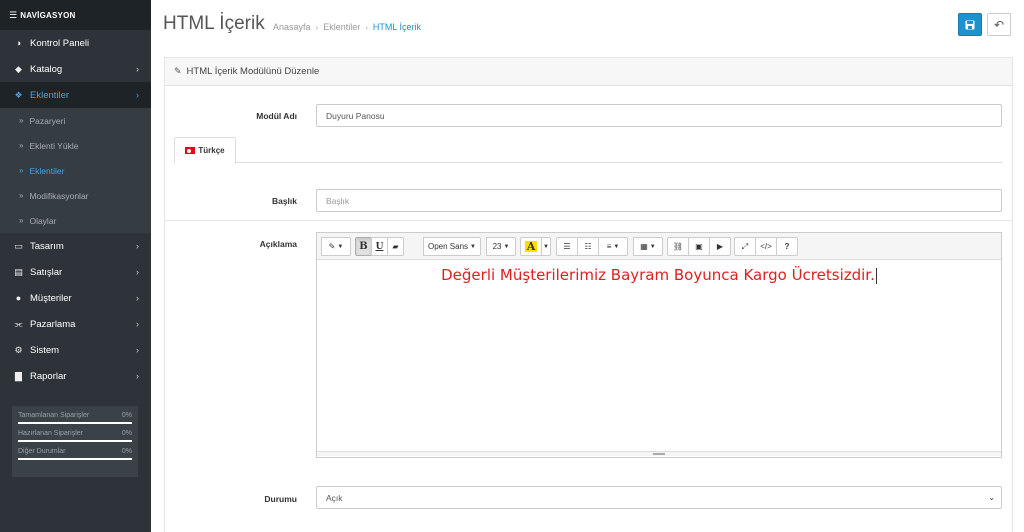 The height and width of the screenshot is (532, 1024). I want to click on breadcrumb-extensions: Eklentiler, so click(341, 27).